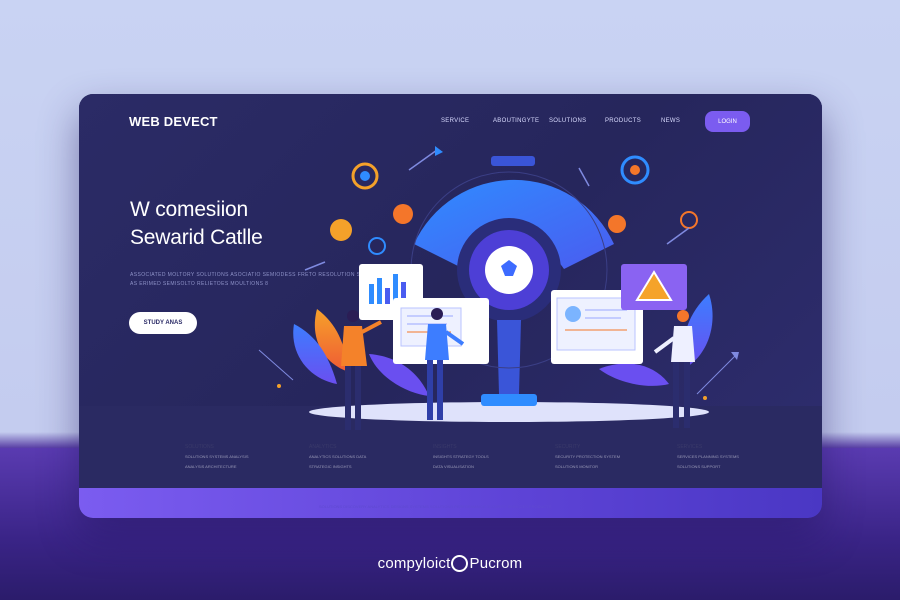  Describe the element at coordinates (577, 466) in the screenshot. I see `feature-desc: SOLUTIONS MONITOR` at that location.